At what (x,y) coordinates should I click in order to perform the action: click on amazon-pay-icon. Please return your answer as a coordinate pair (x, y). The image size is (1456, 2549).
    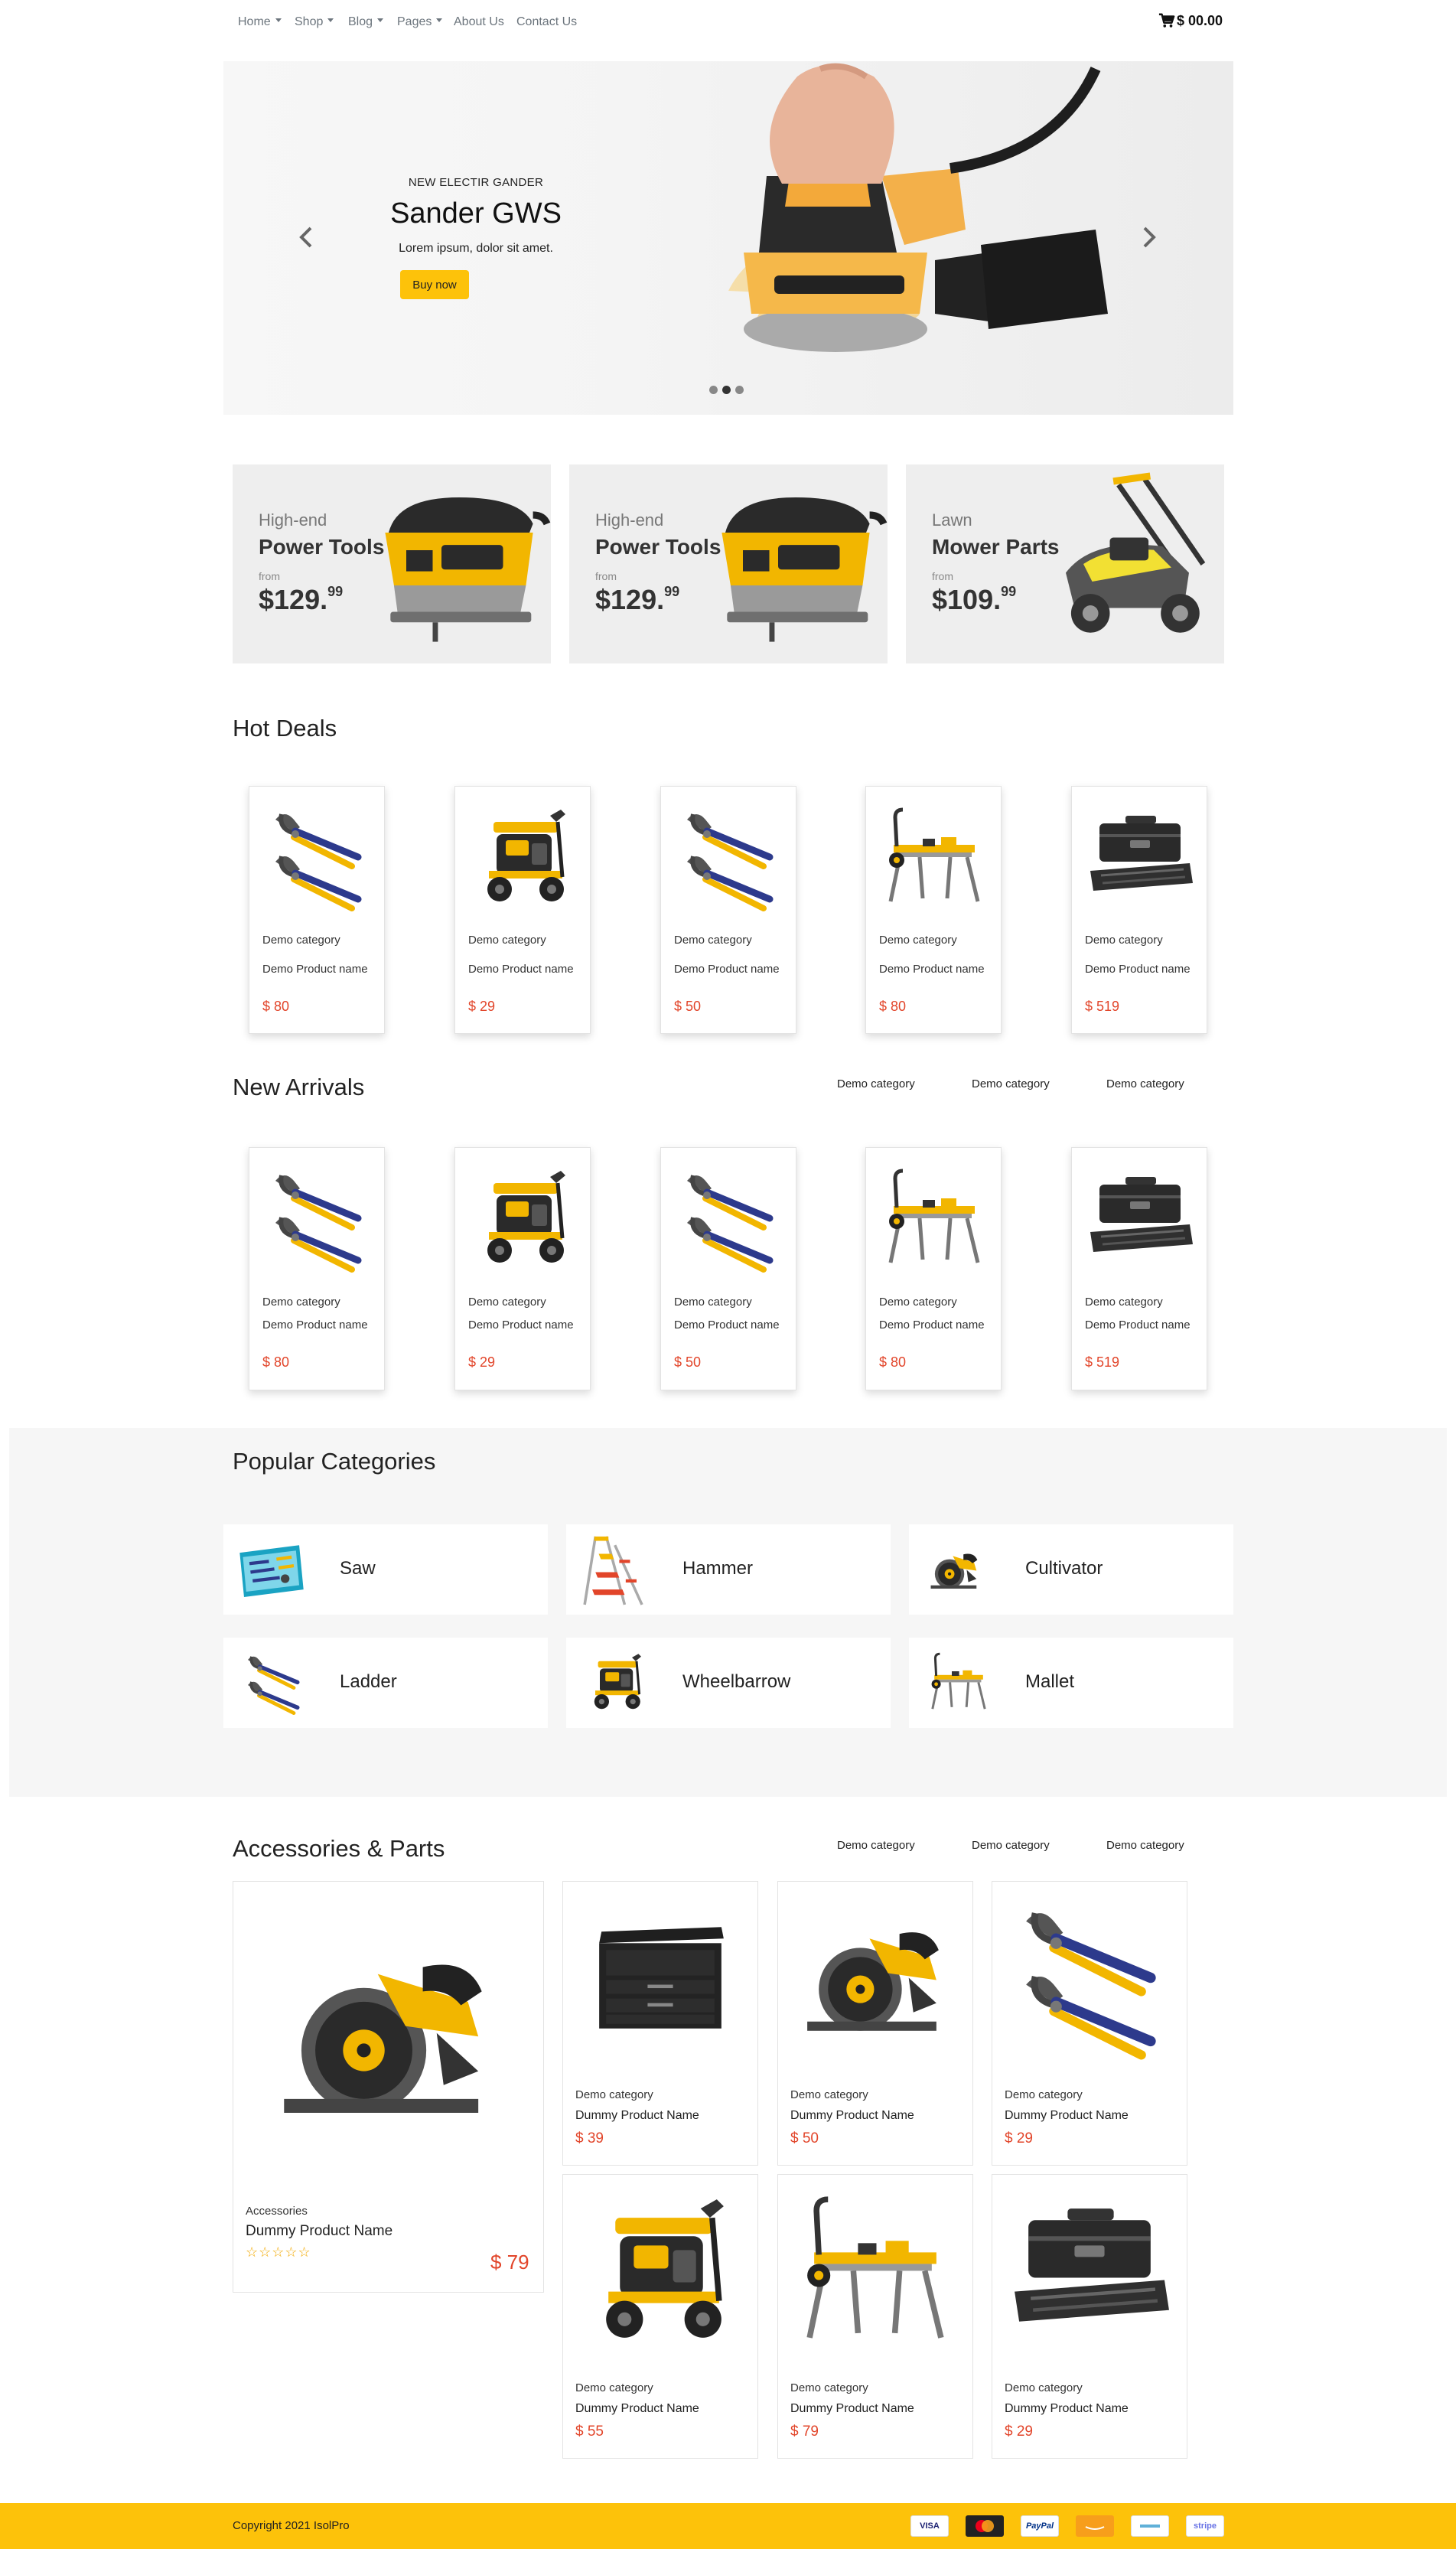
    Looking at the image, I should click on (1095, 2526).